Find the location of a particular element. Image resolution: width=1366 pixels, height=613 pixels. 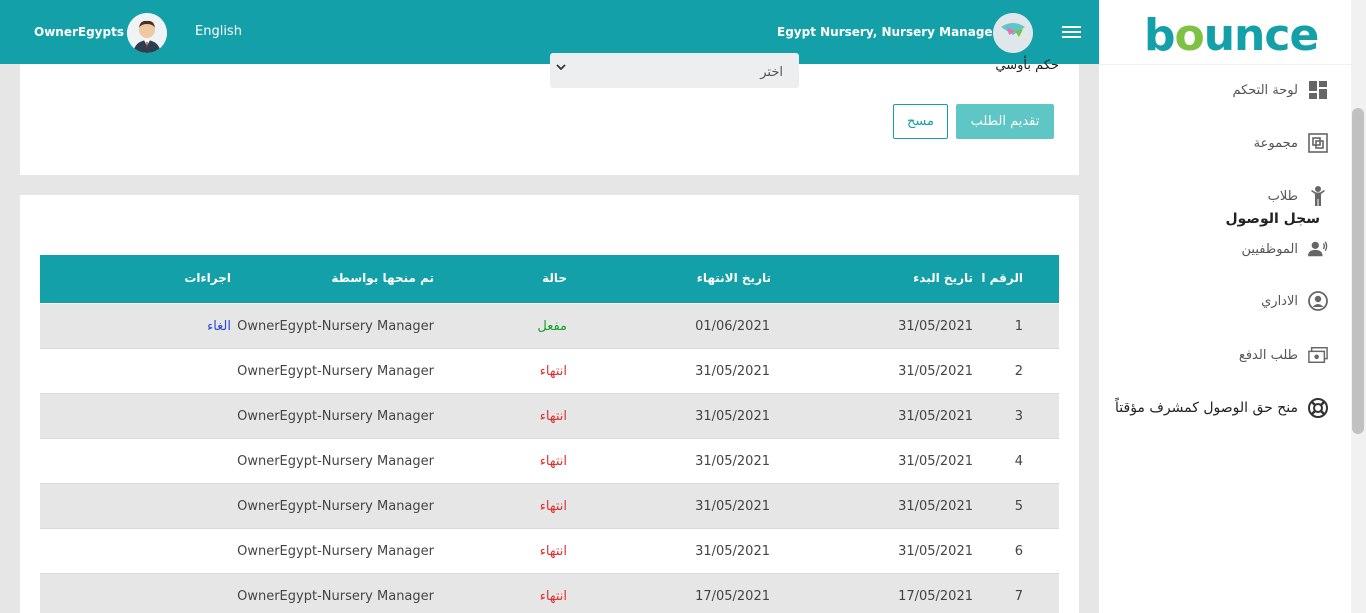

access-log-title: سجل الوصول is located at coordinates (1272, 219).